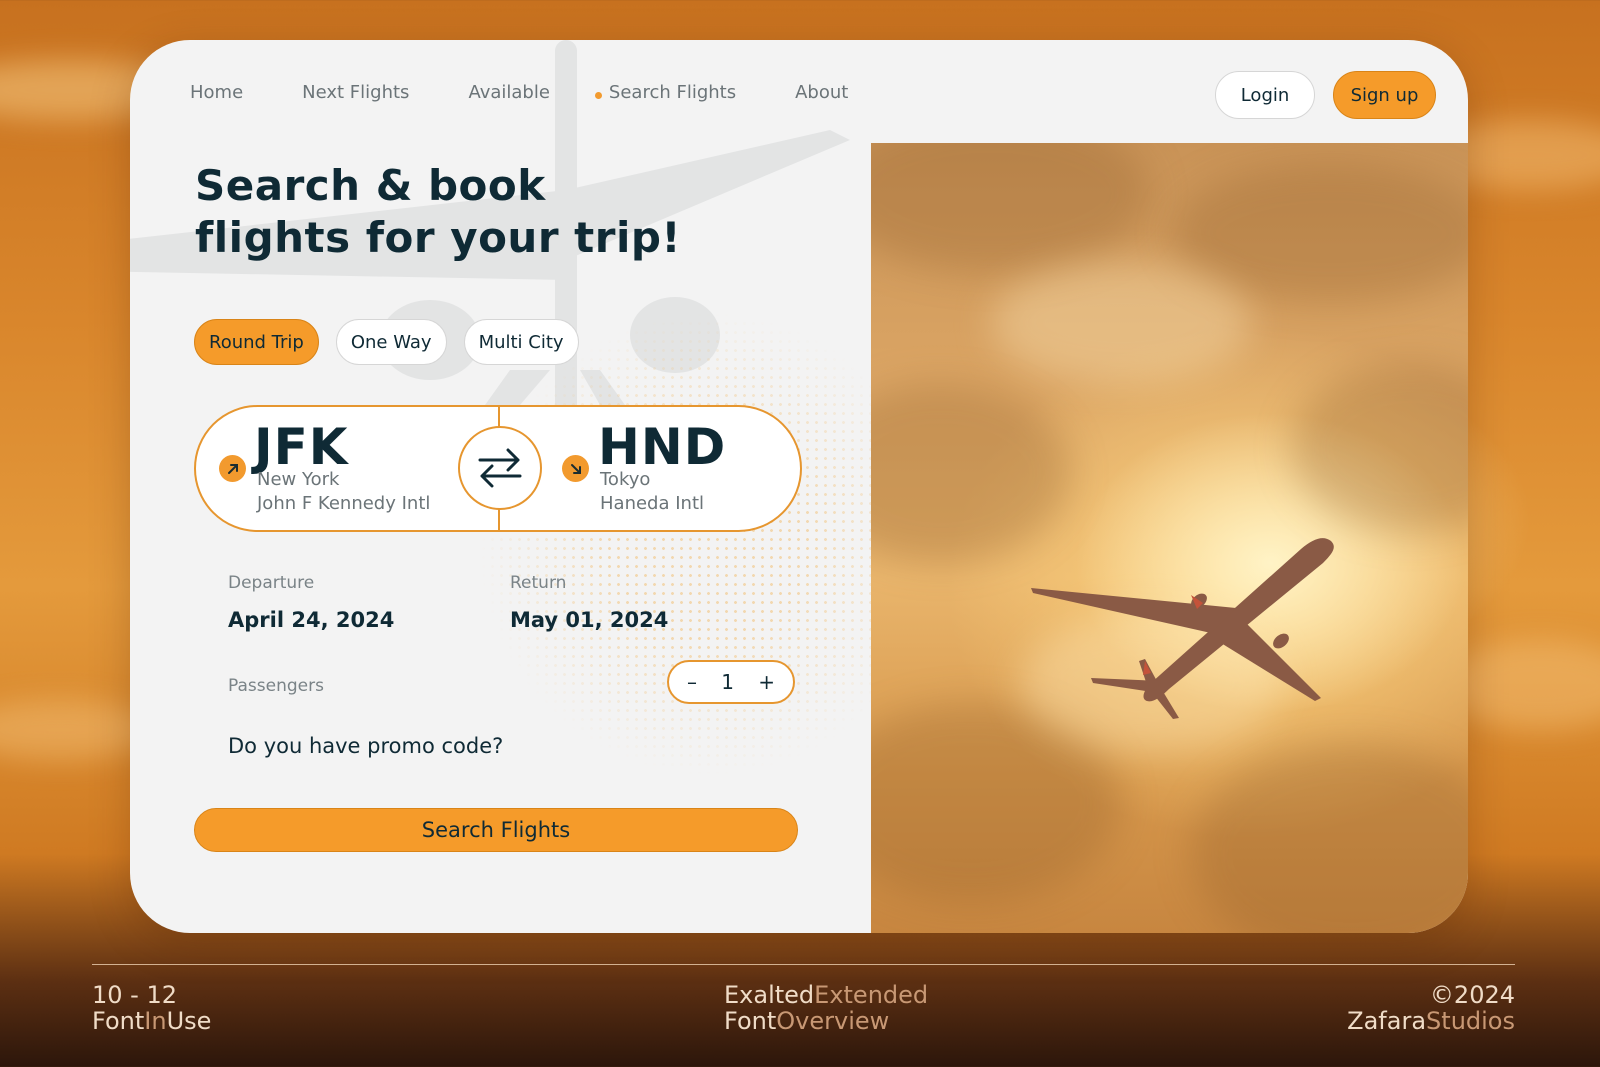  I want to click on tab-round-trip: Round Trip, so click(256, 342).